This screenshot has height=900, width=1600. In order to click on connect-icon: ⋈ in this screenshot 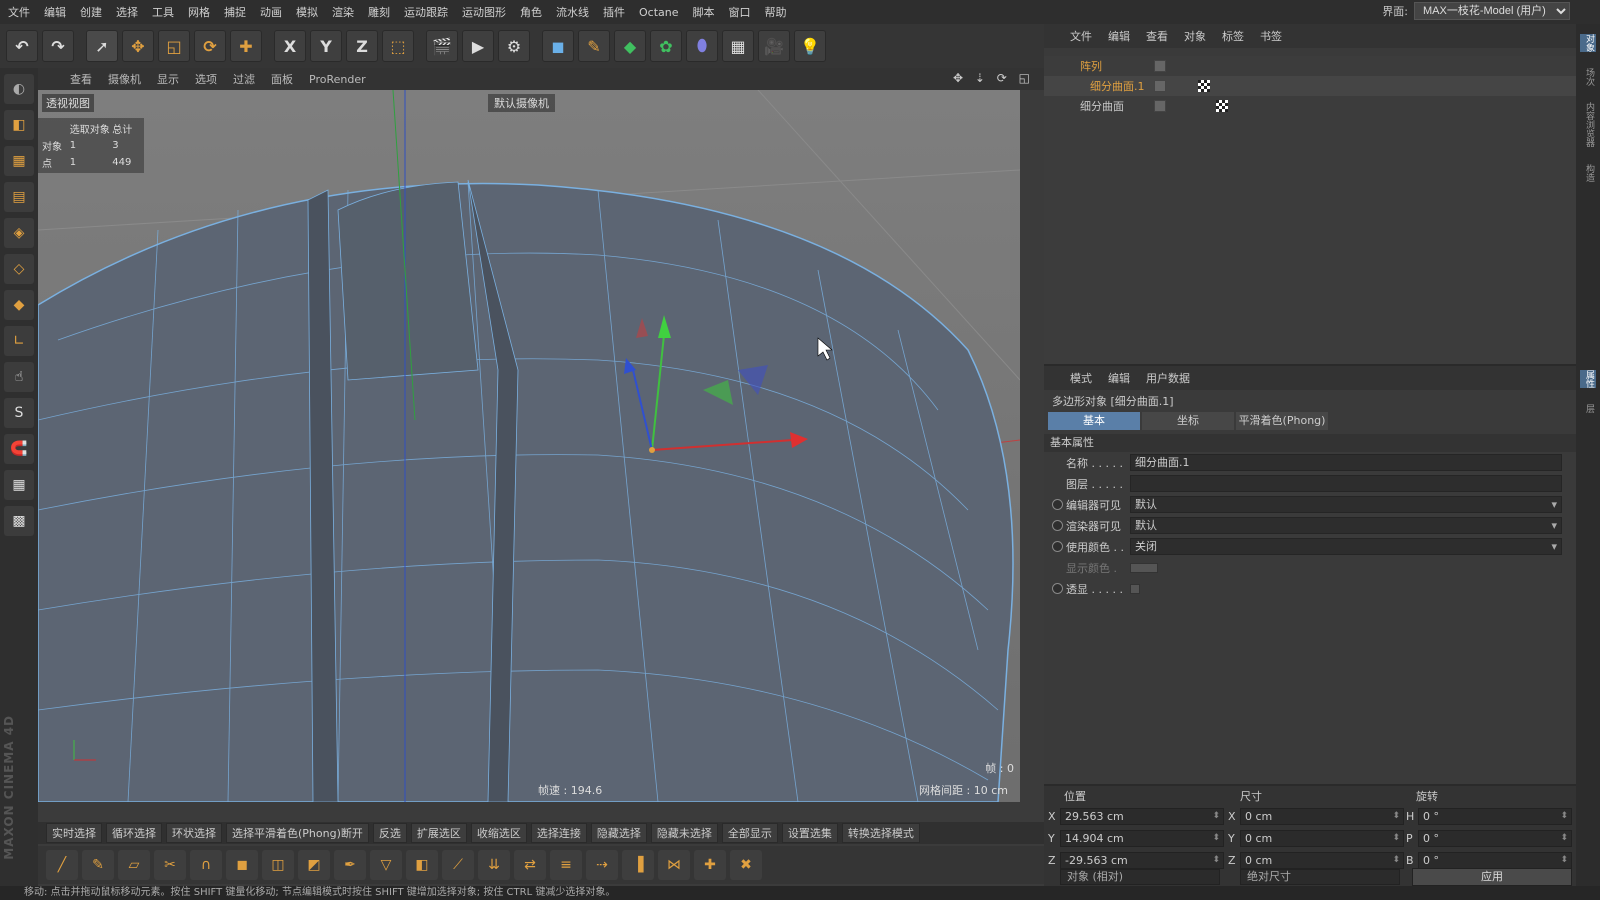, I will do `click(674, 865)`.